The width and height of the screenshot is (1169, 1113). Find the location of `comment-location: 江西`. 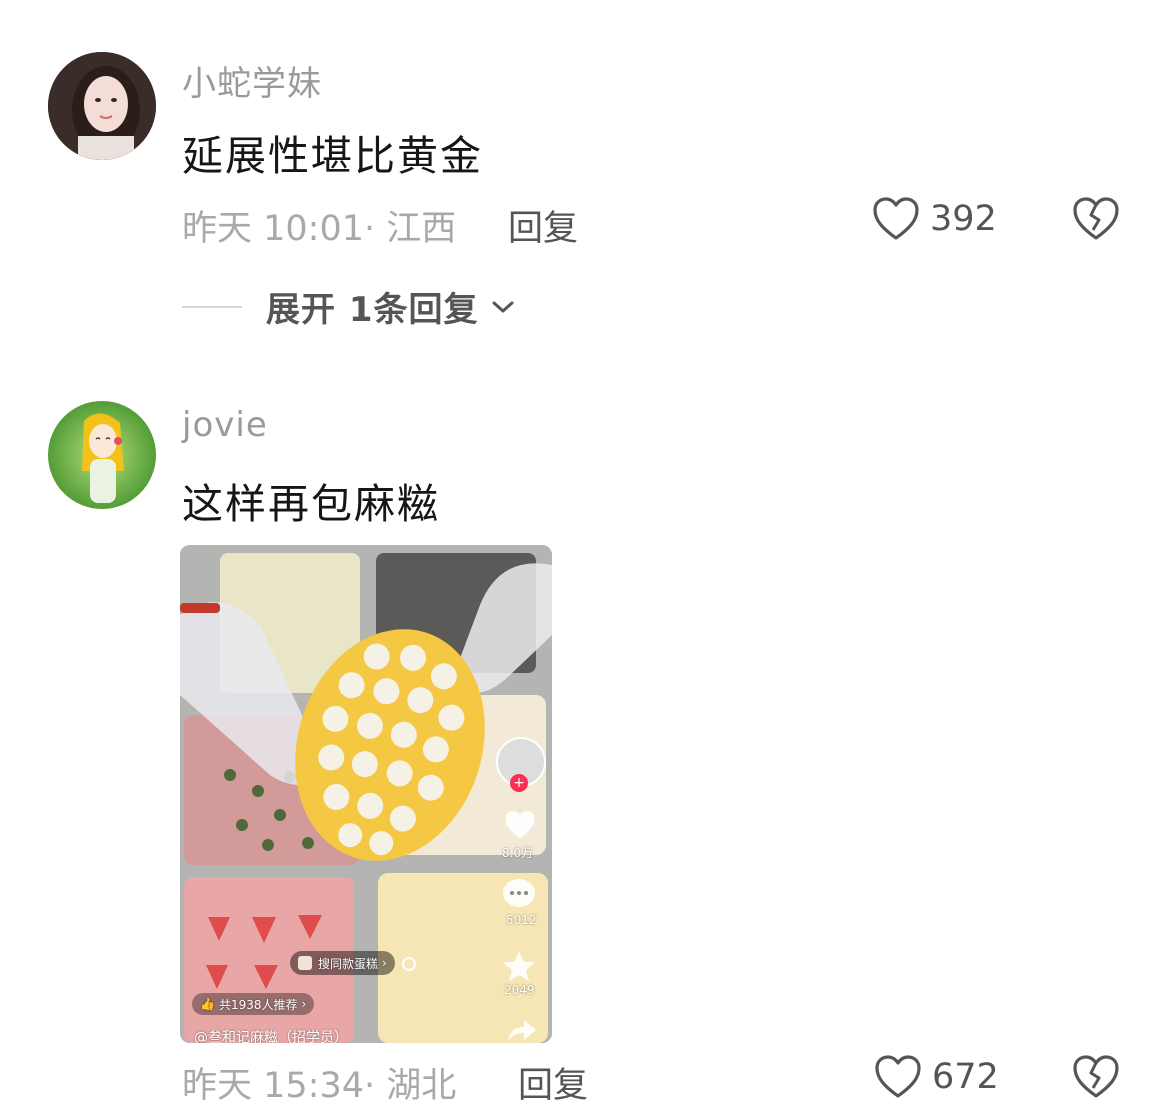

comment-location: 江西 is located at coordinates (421, 229).